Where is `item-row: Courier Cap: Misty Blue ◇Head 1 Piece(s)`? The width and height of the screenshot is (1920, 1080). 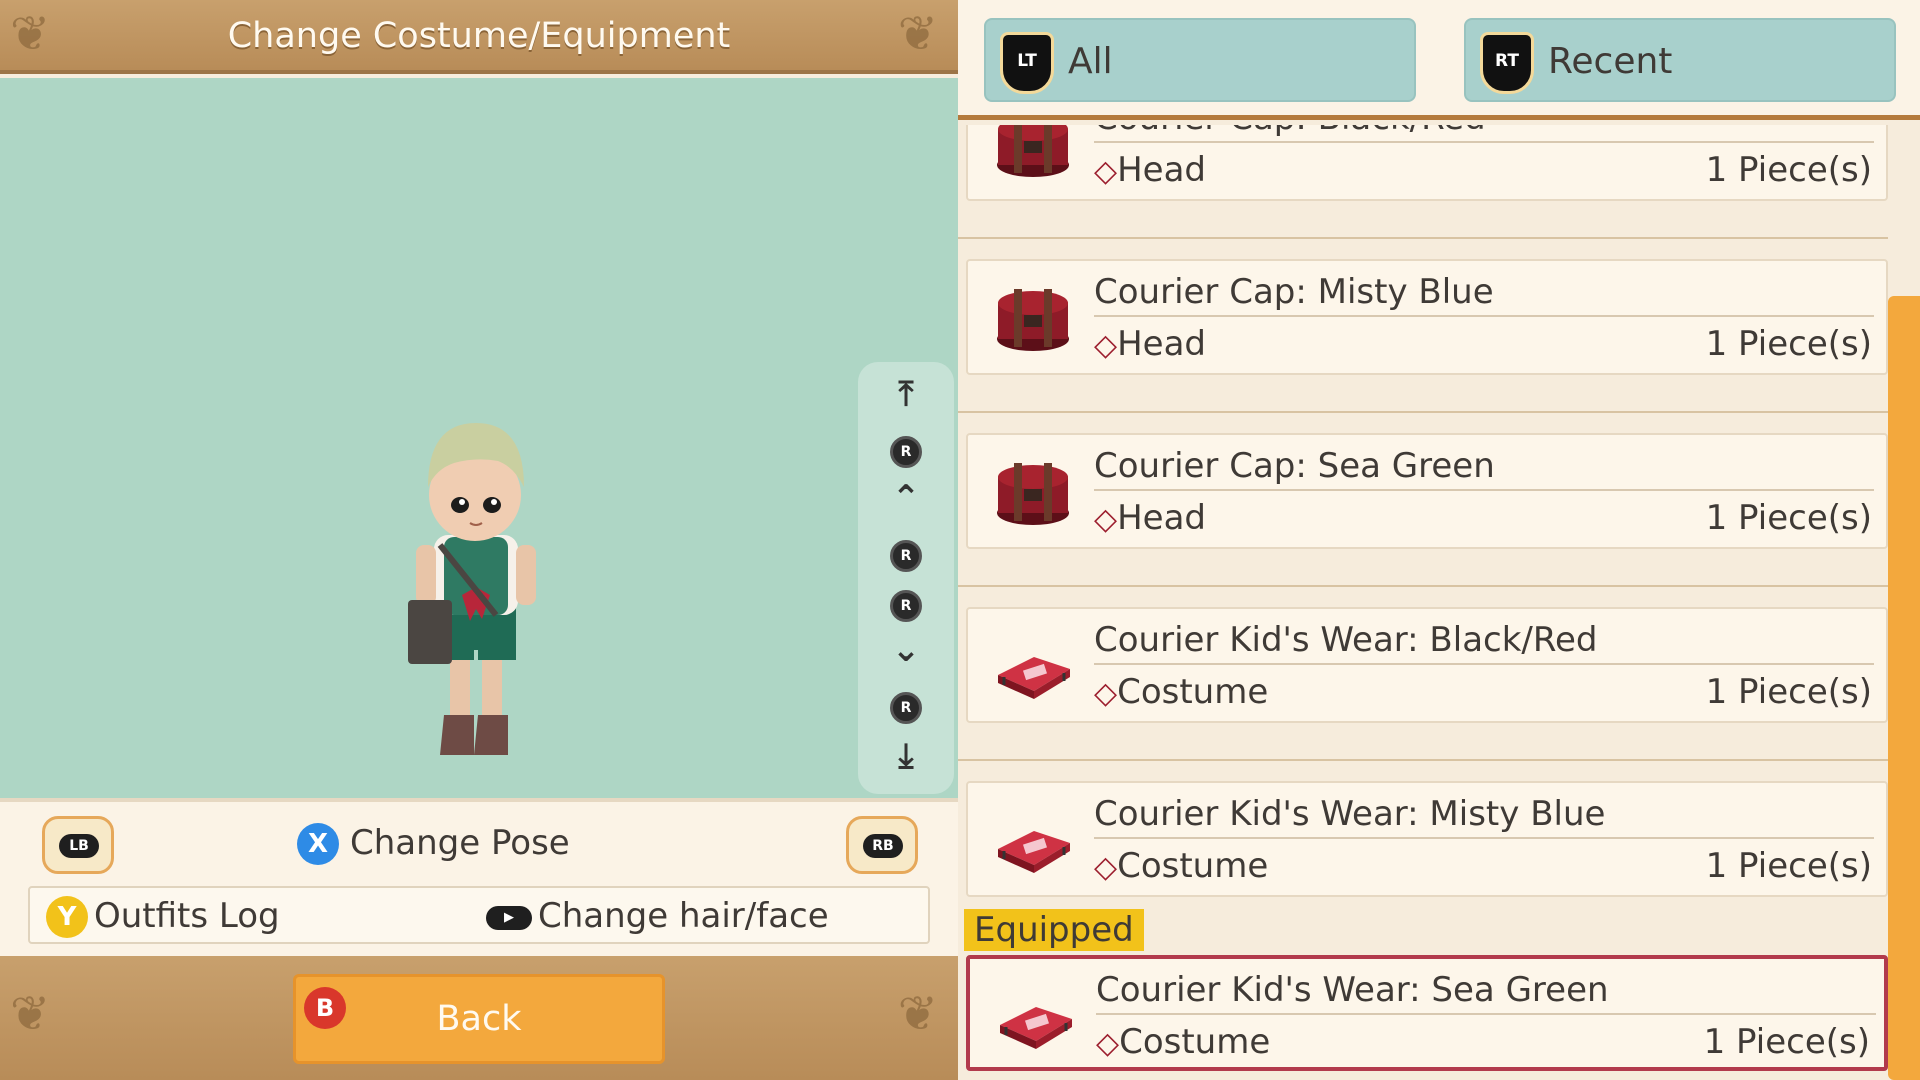 item-row: Courier Cap: Misty Blue ◇Head 1 Piece(s) is located at coordinates (1427, 317).